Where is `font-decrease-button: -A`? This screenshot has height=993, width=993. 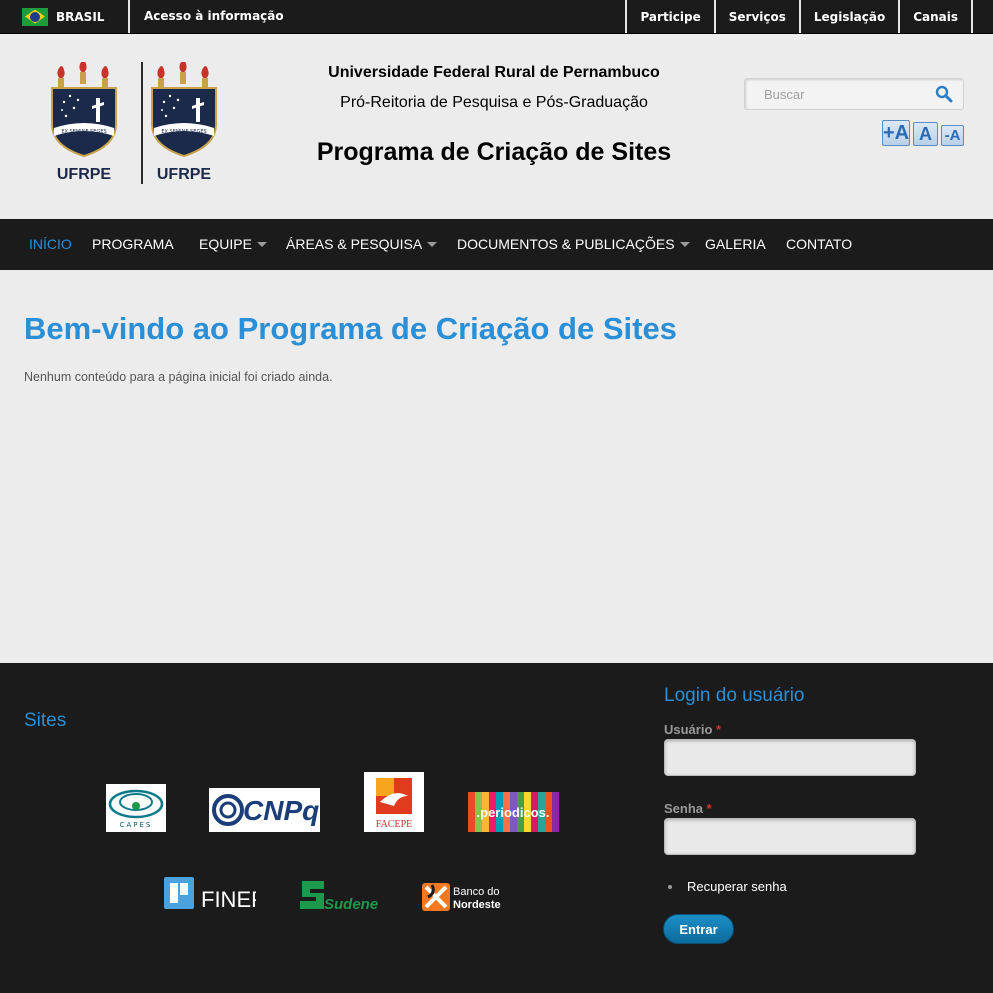
font-decrease-button: -A is located at coordinates (952, 135).